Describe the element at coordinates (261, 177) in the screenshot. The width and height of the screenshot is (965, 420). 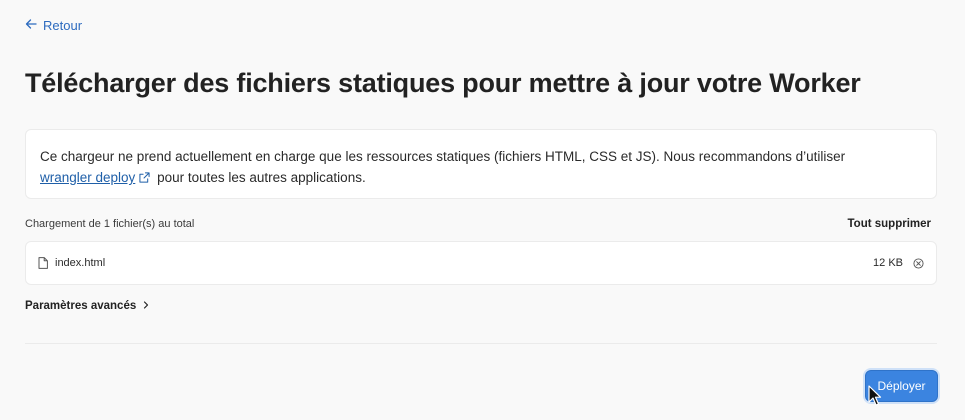
I see `info-text-after: pour toutes les autres applications.` at that location.